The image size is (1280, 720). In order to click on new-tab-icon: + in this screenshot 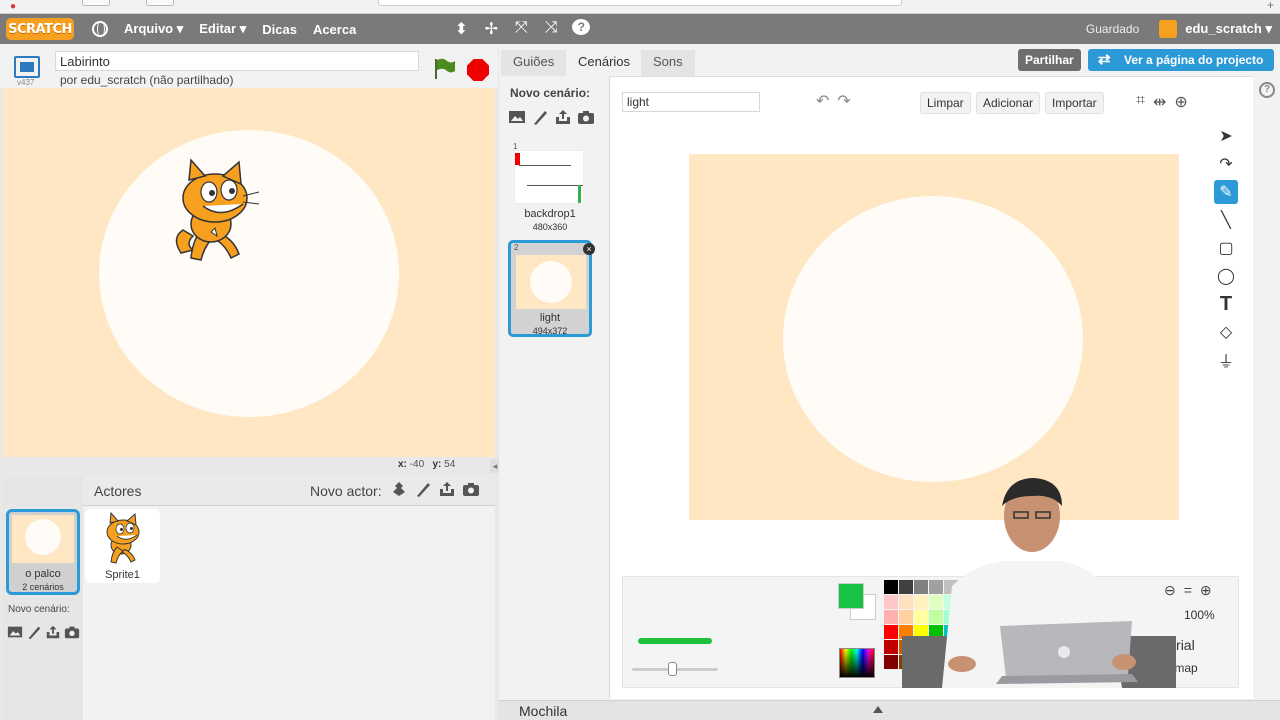, I will do `click(1270, 6)`.